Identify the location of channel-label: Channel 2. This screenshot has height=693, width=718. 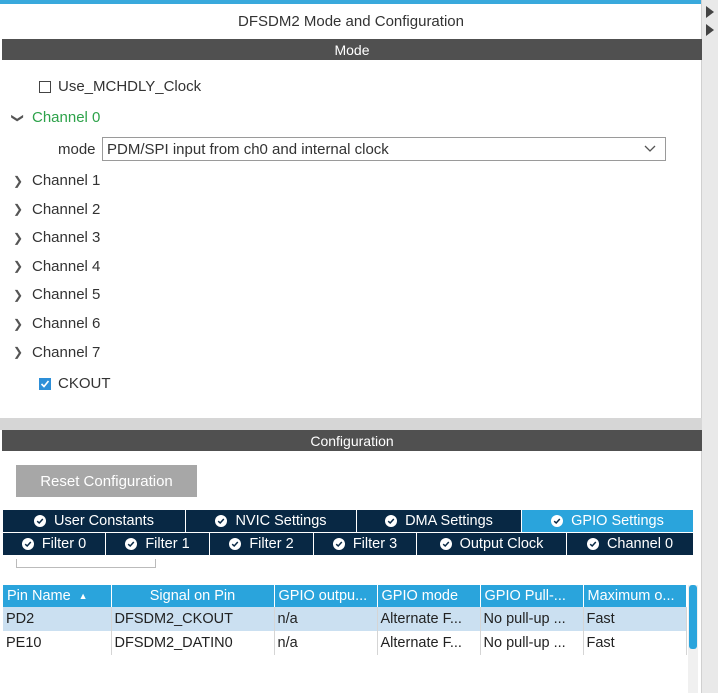
(66, 209).